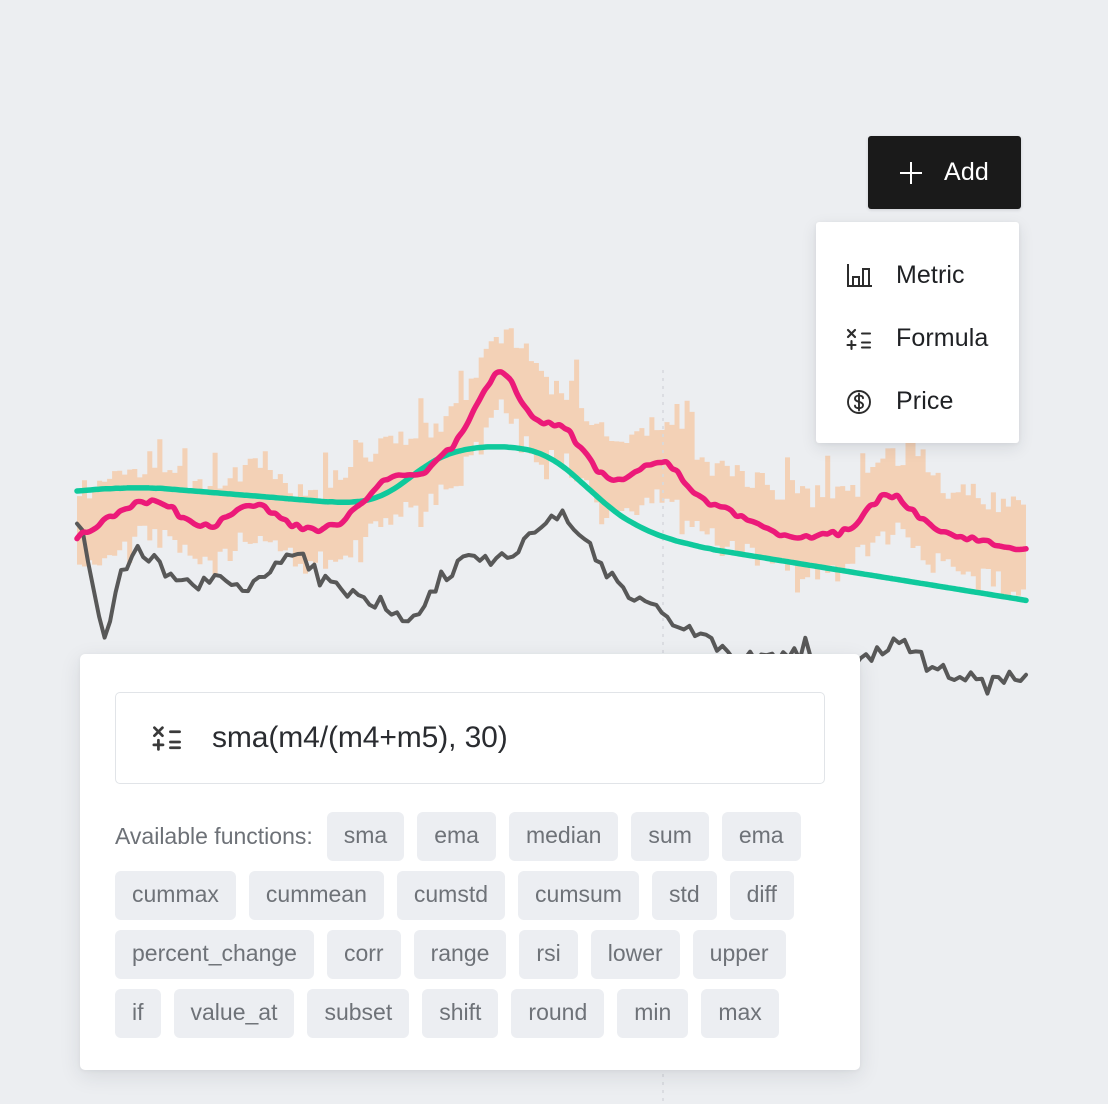 This screenshot has width=1108, height=1104. What do you see at coordinates (360, 738) in the screenshot?
I see `formula-input-value: sma(m4/(m4+m5), 30)` at bounding box center [360, 738].